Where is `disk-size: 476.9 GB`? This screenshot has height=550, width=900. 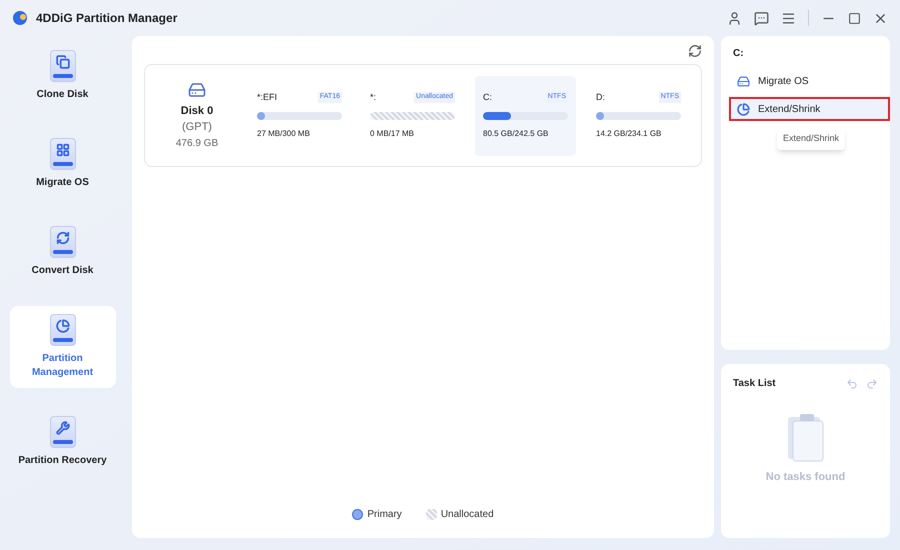
disk-size: 476.9 GB is located at coordinates (197, 143).